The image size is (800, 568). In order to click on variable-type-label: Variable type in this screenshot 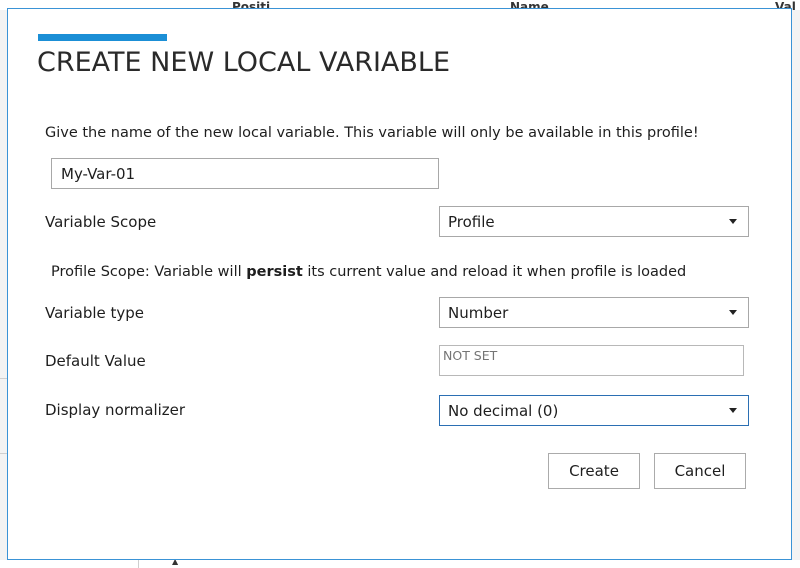, I will do `click(95, 313)`.